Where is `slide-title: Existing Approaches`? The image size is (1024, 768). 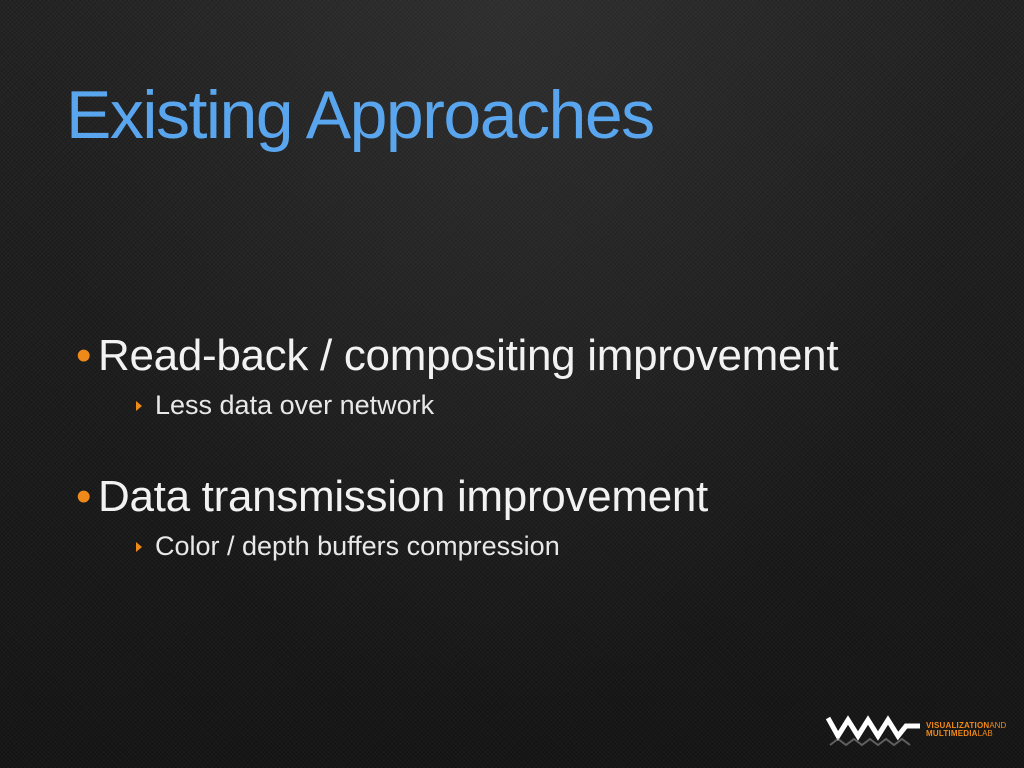 slide-title: Existing Approaches is located at coordinates (360, 115).